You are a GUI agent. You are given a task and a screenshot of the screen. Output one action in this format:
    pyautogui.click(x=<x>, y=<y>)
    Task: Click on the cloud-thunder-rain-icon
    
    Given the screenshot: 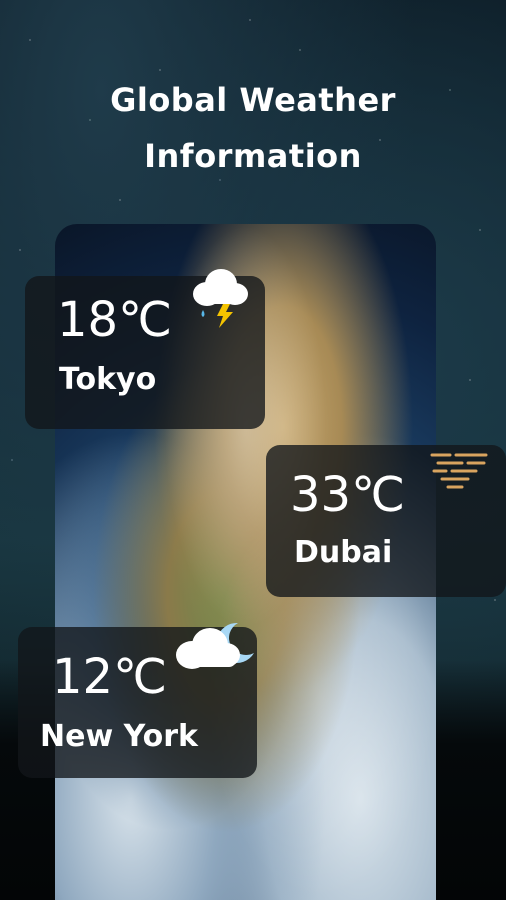 What is the action you would take?
    pyautogui.click(x=220, y=298)
    